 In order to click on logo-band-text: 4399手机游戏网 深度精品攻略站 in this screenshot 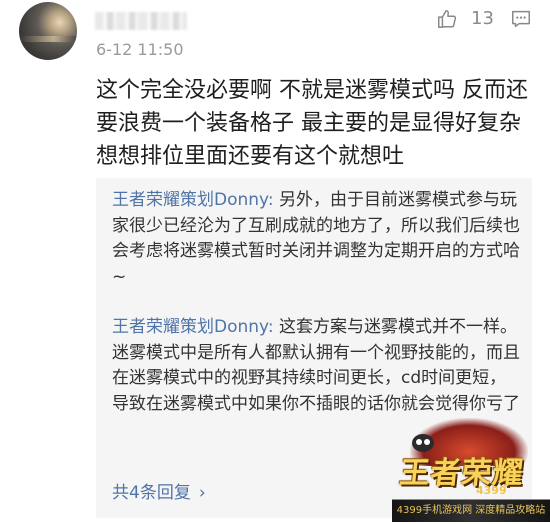, I will do `click(471, 510)`.